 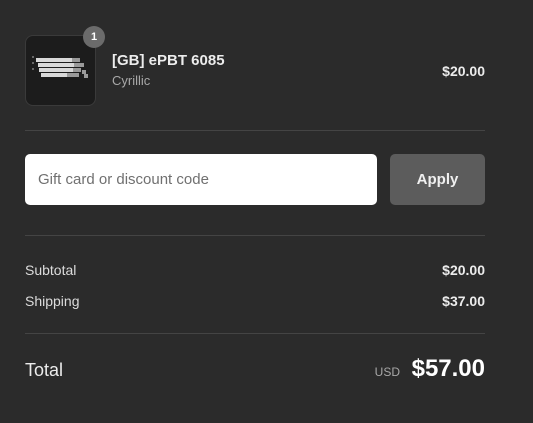 What do you see at coordinates (51, 270) in the screenshot?
I see `subtotal-label: Subtotal` at bounding box center [51, 270].